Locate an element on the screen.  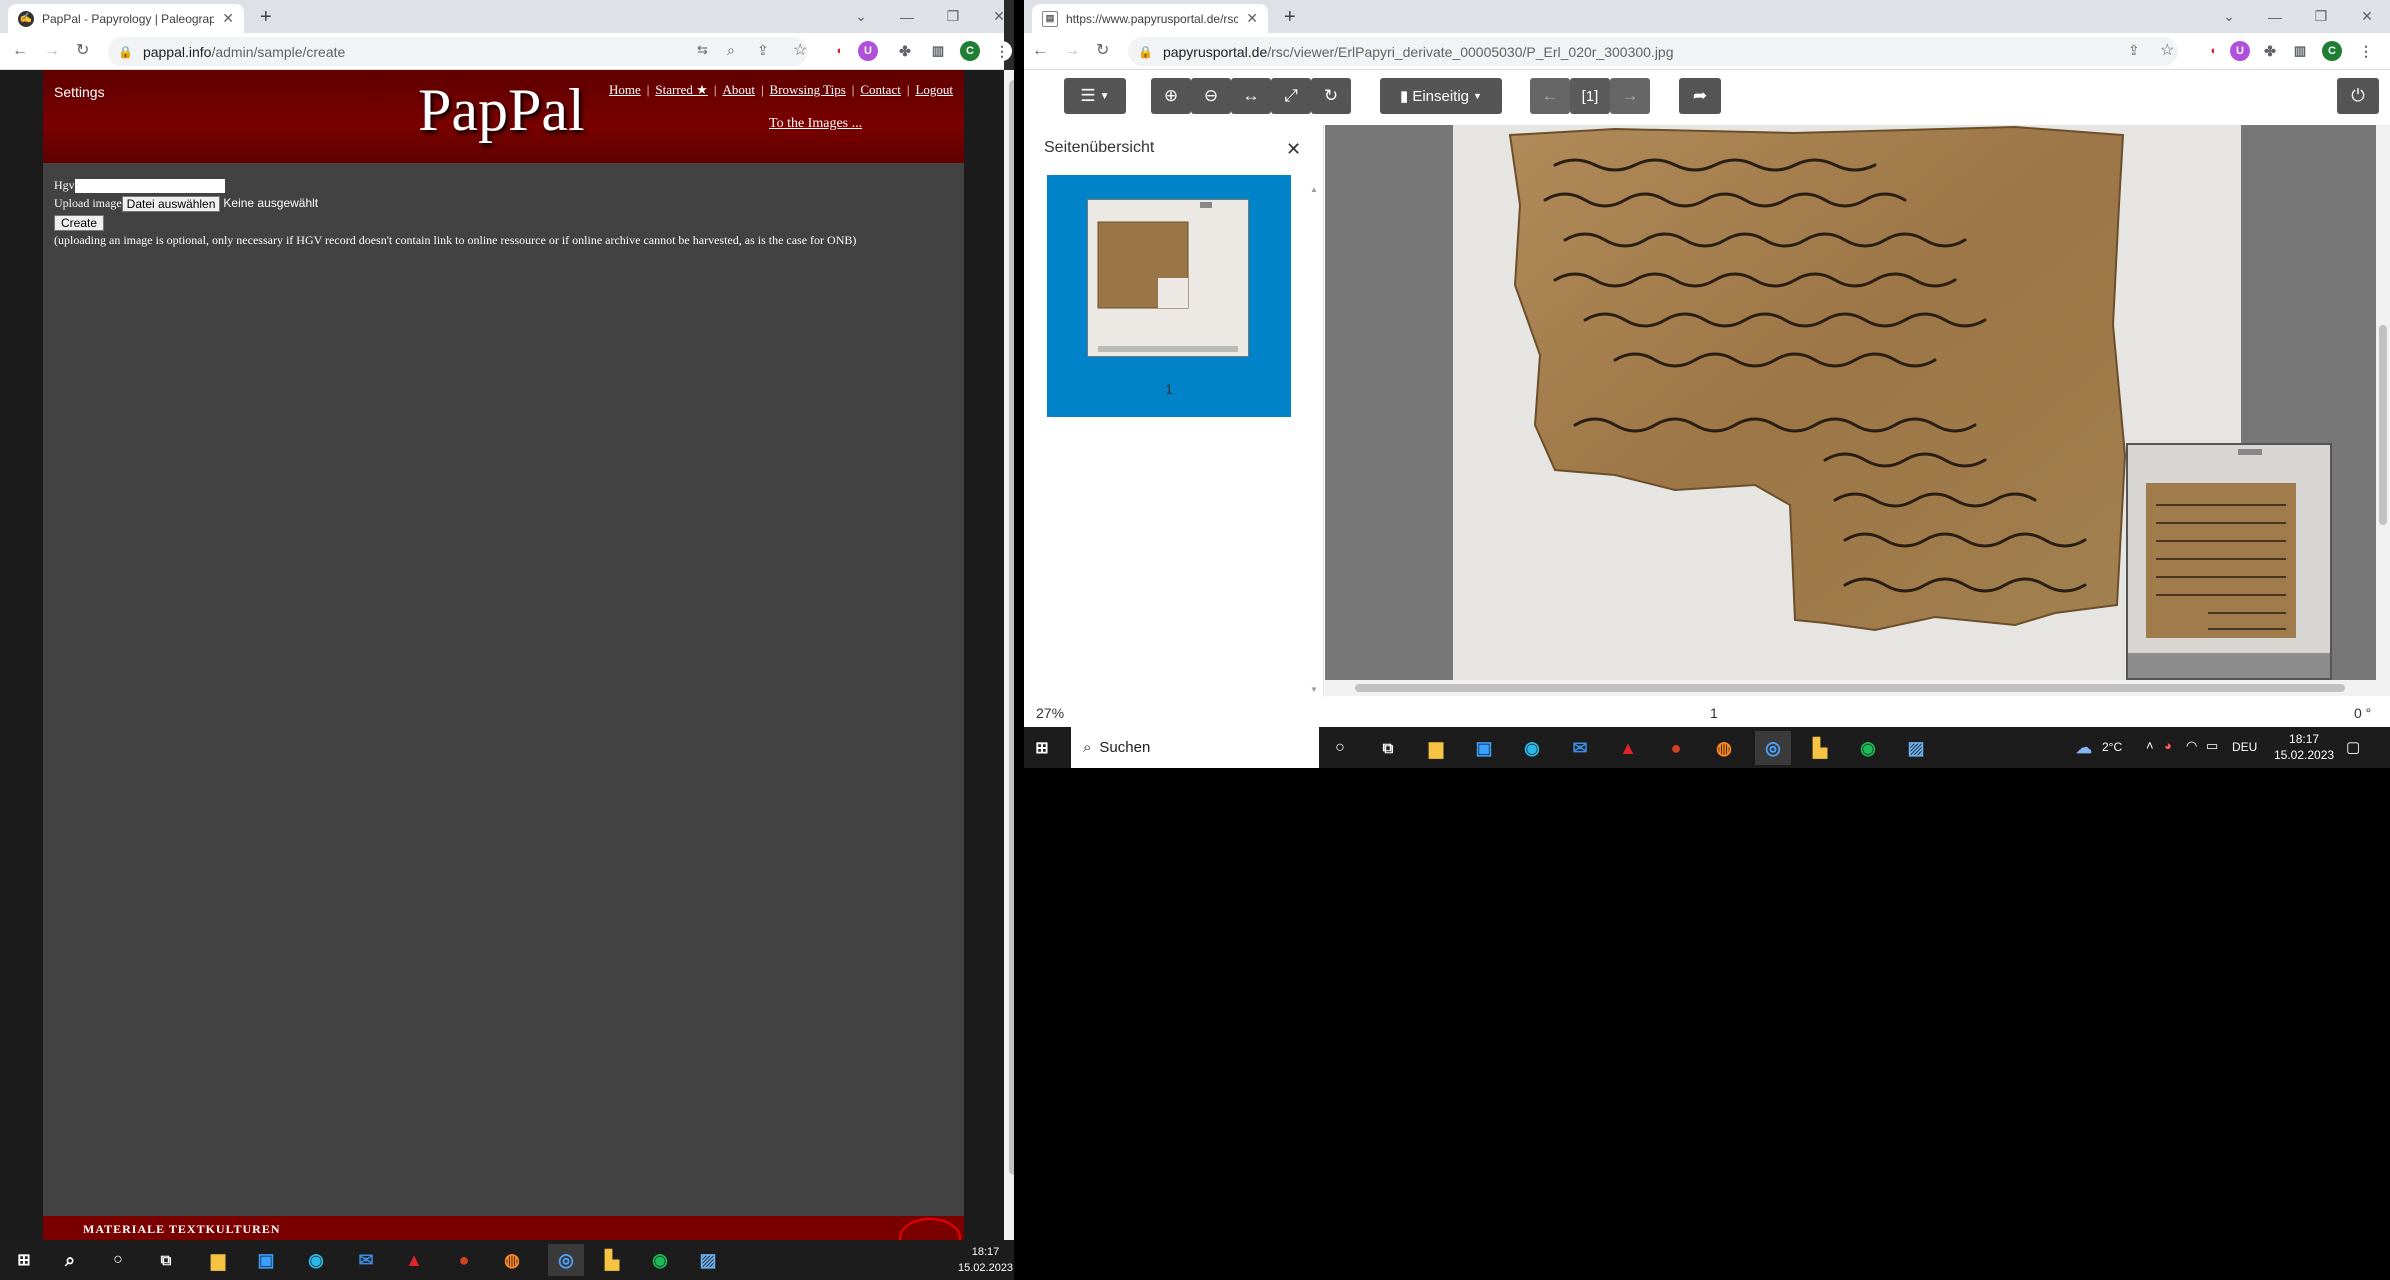
taskbar-search-box: ⌕ Suchen is located at coordinates (1195, 747).